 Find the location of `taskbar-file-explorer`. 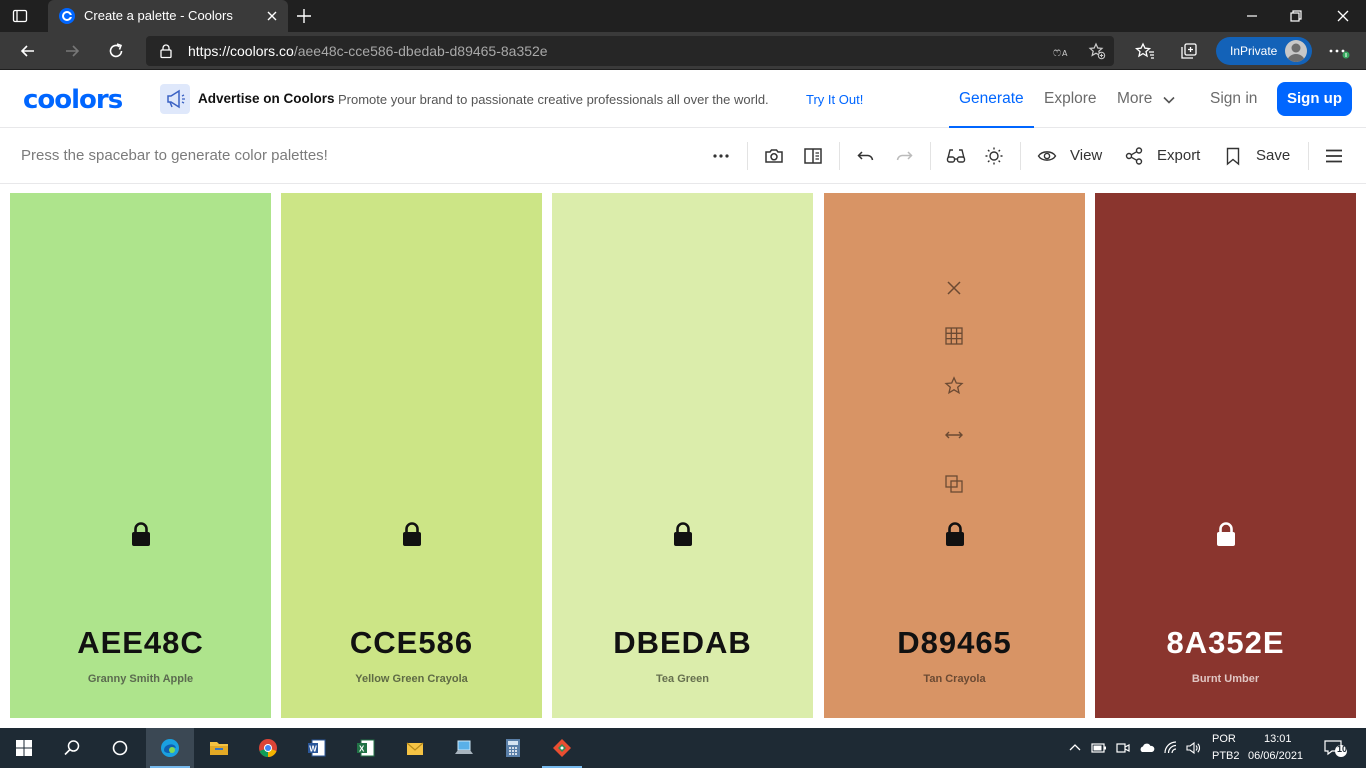

taskbar-file-explorer is located at coordinates (219, 748).